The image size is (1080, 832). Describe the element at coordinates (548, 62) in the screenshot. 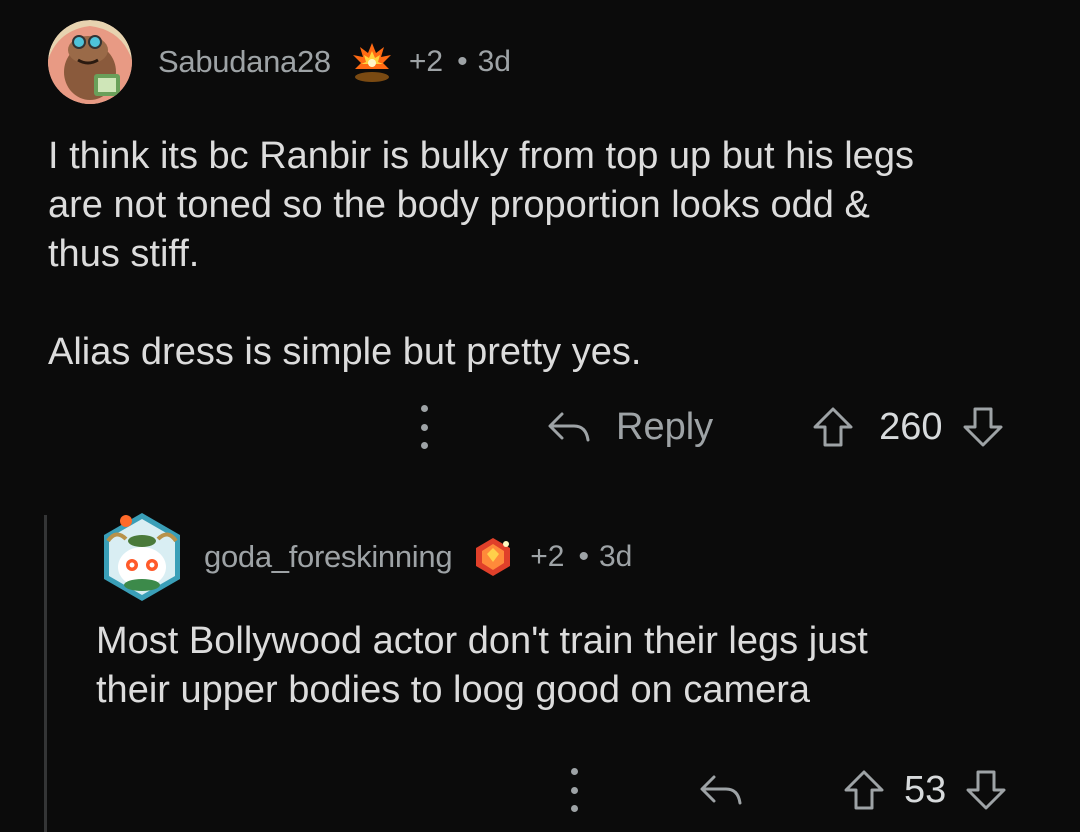

I see `comment-header: Sabudana28 +2 • 3d` at that location.